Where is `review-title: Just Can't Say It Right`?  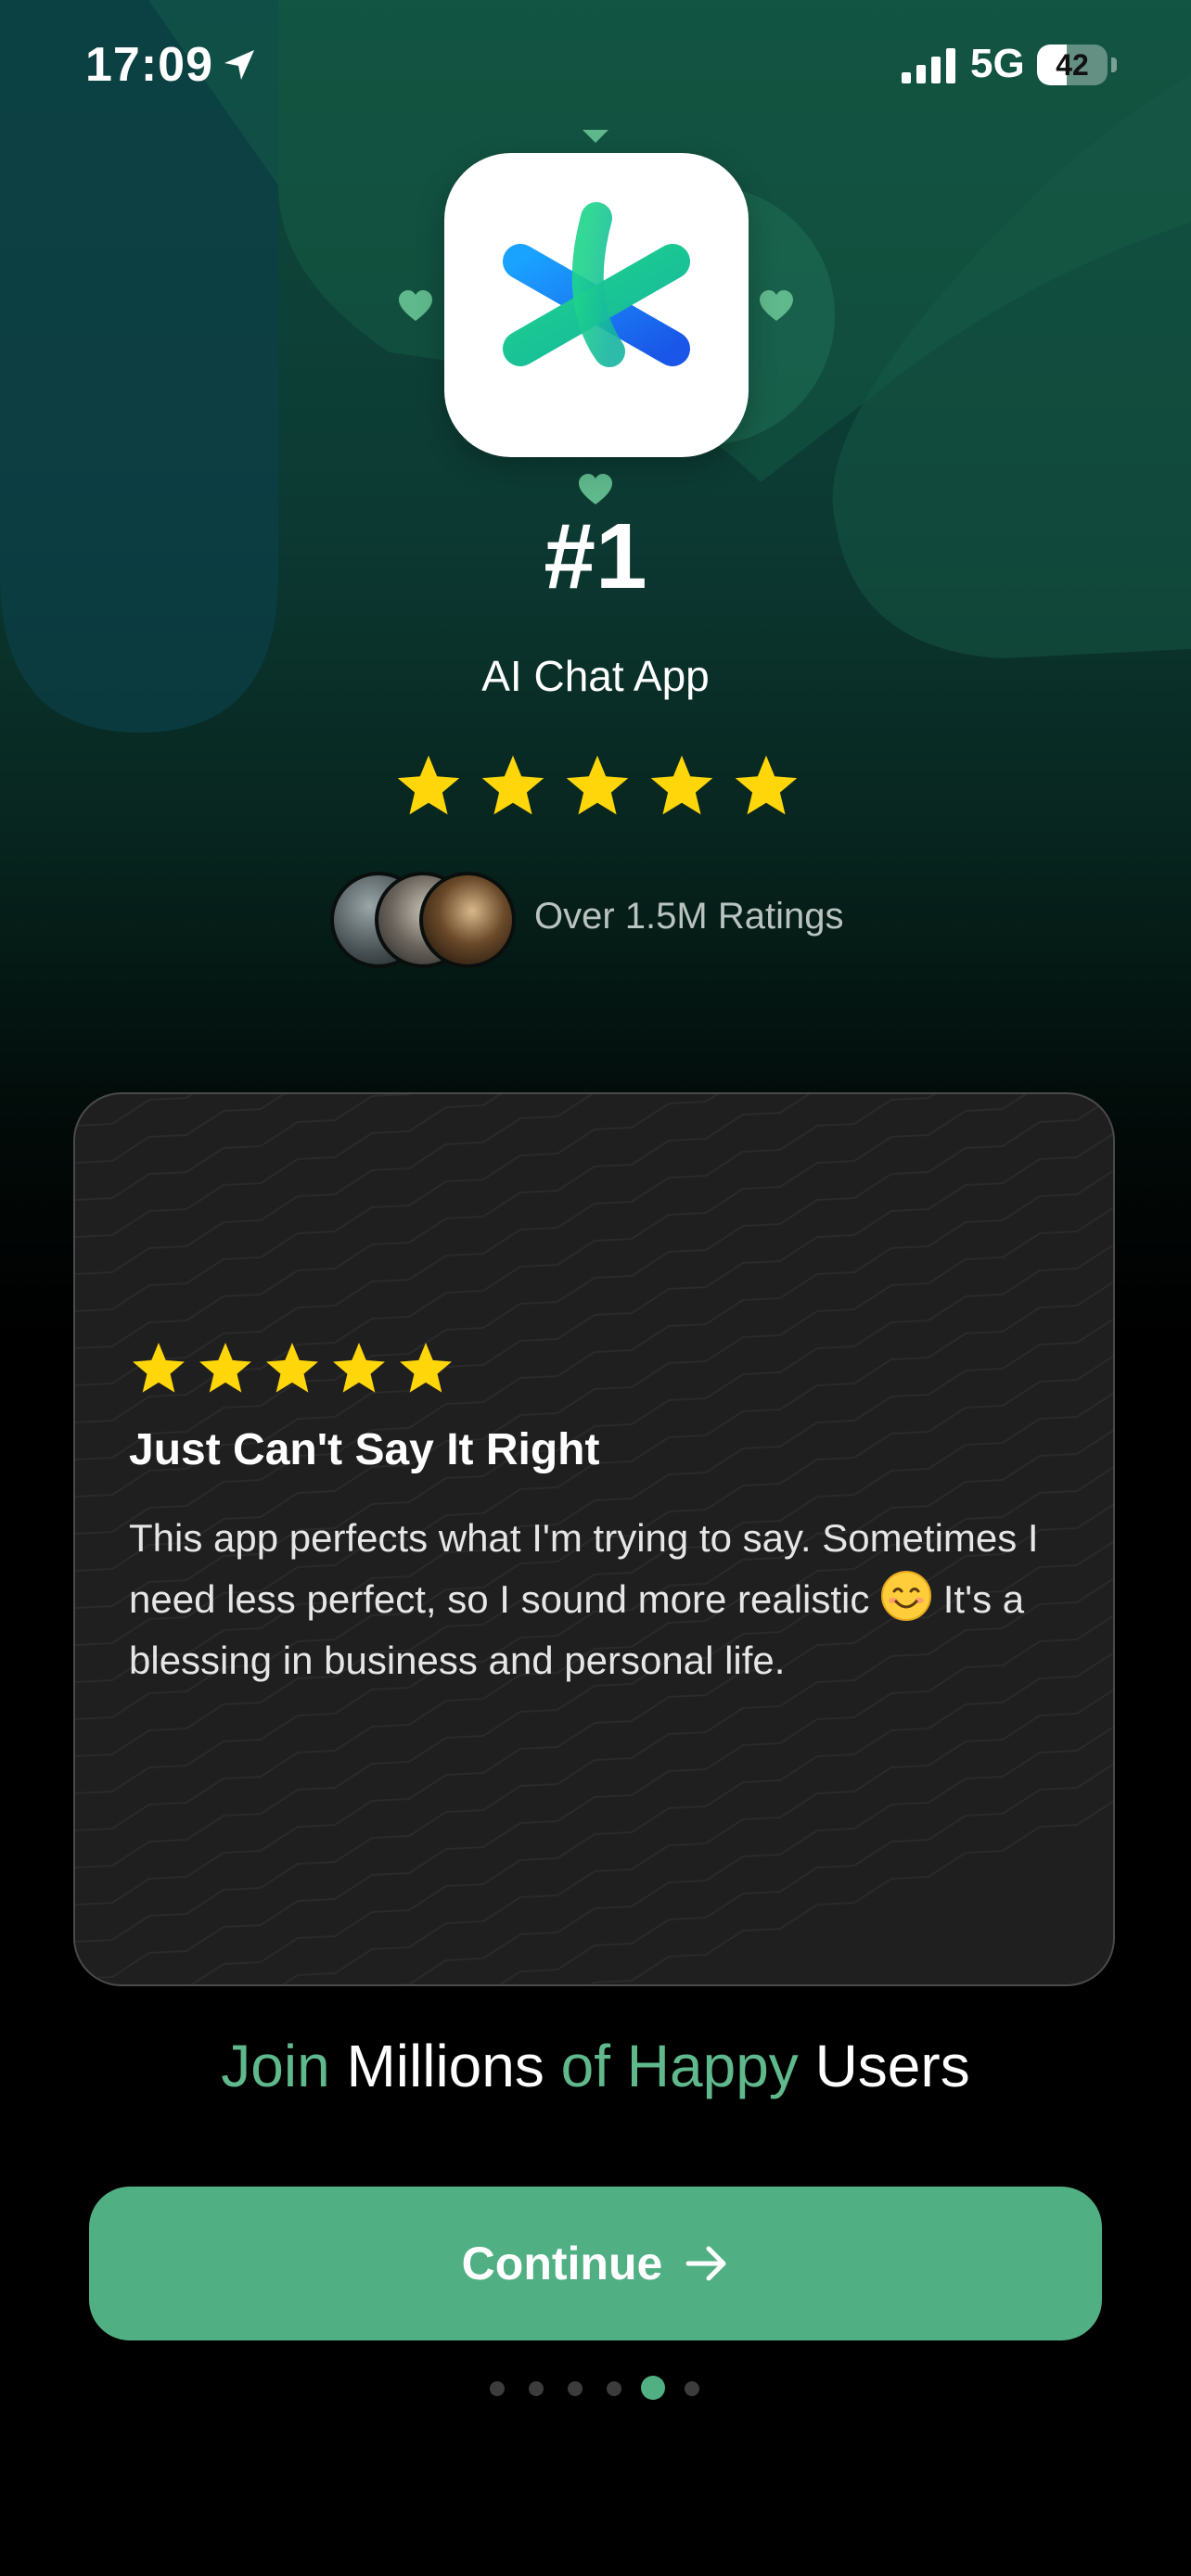
review-title: Just Can't Say It Right is located at coordinates (364, 1450).